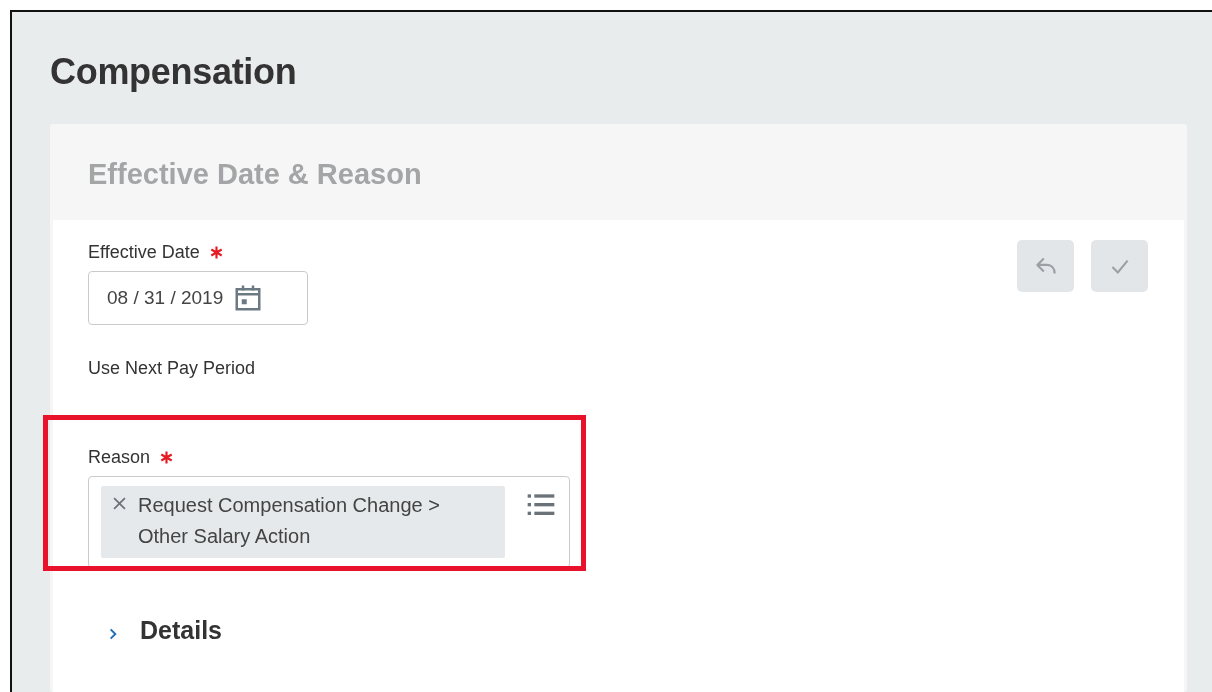 Image resolution: width=1212 pixels, height=692 pixels. I want to click on page-title: Compensation, so click(174, 72).